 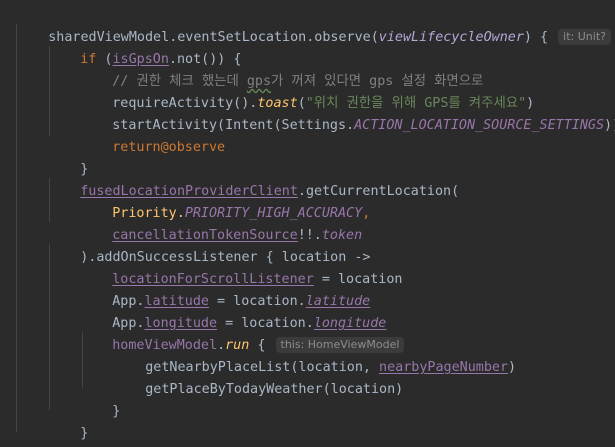 What do you see at coordinates (16, 228) in the screenshot?
I see `indent-guide` at bounding box center [16, 228].